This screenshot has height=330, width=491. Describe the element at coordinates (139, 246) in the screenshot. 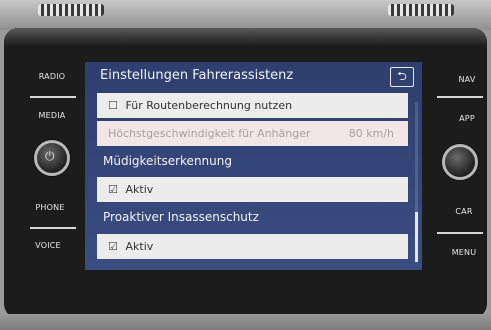

I see `occupant-active-label: Aktiv` at that location.